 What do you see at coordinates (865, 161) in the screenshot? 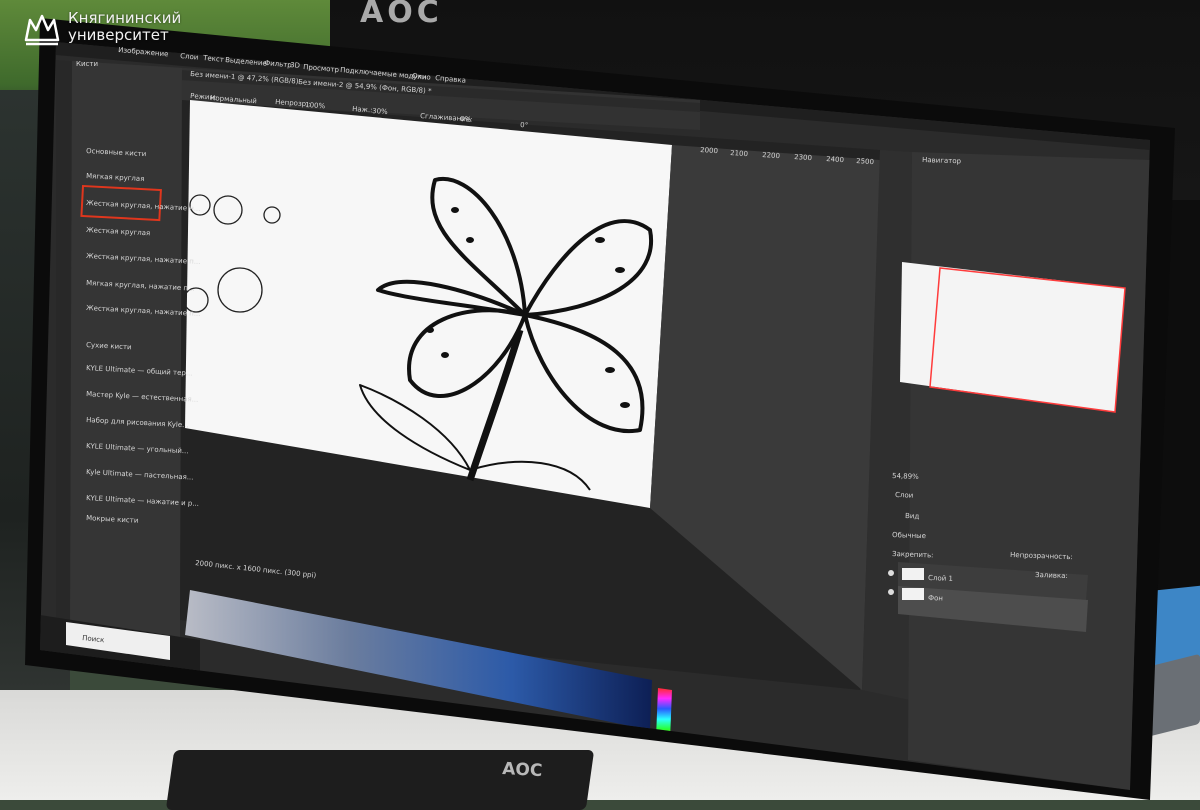
I see `ruler-mark: 2500` at bounding box center [865, 161].